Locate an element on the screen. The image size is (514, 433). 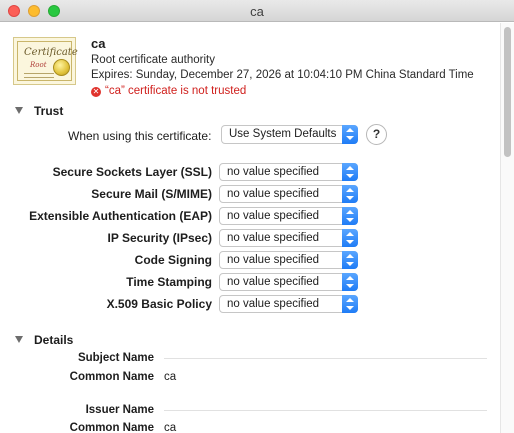
certificate-icon-text: Certificate is located at coordinates (51, 52).